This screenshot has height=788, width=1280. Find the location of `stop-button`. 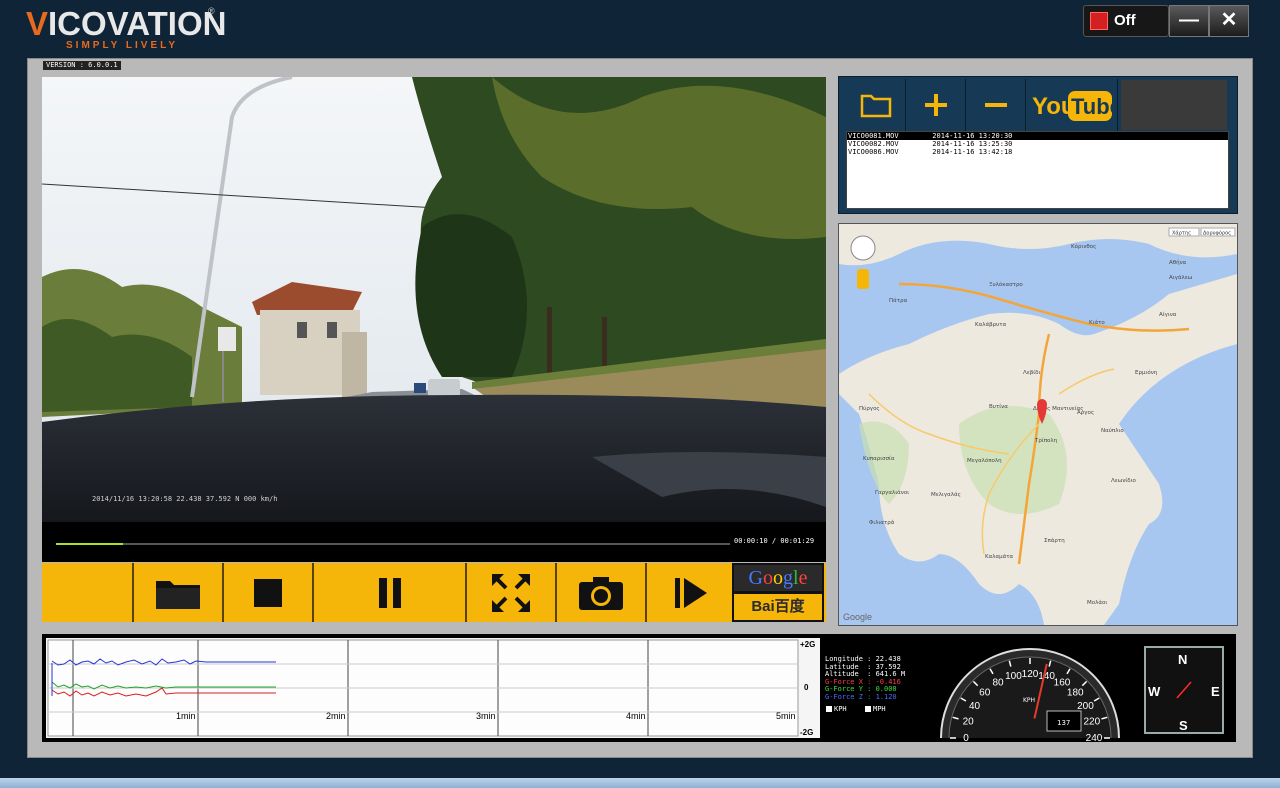

stop-button is located at coordinates (267, 592).